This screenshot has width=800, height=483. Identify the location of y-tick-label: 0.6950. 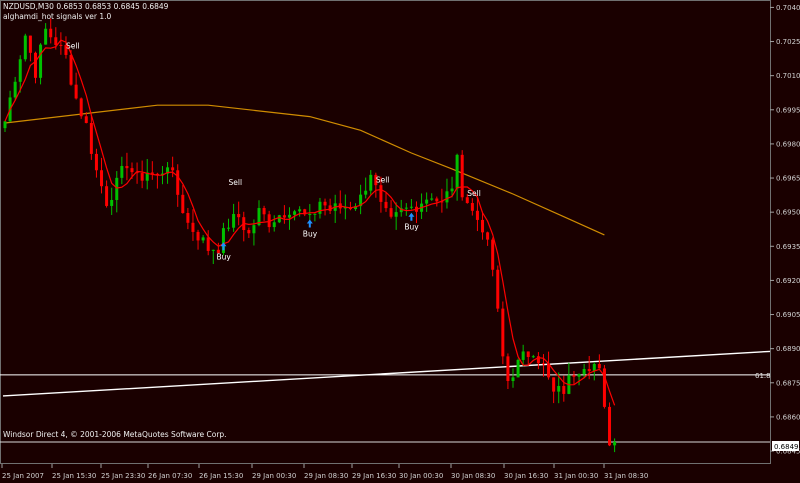
(788, 213).